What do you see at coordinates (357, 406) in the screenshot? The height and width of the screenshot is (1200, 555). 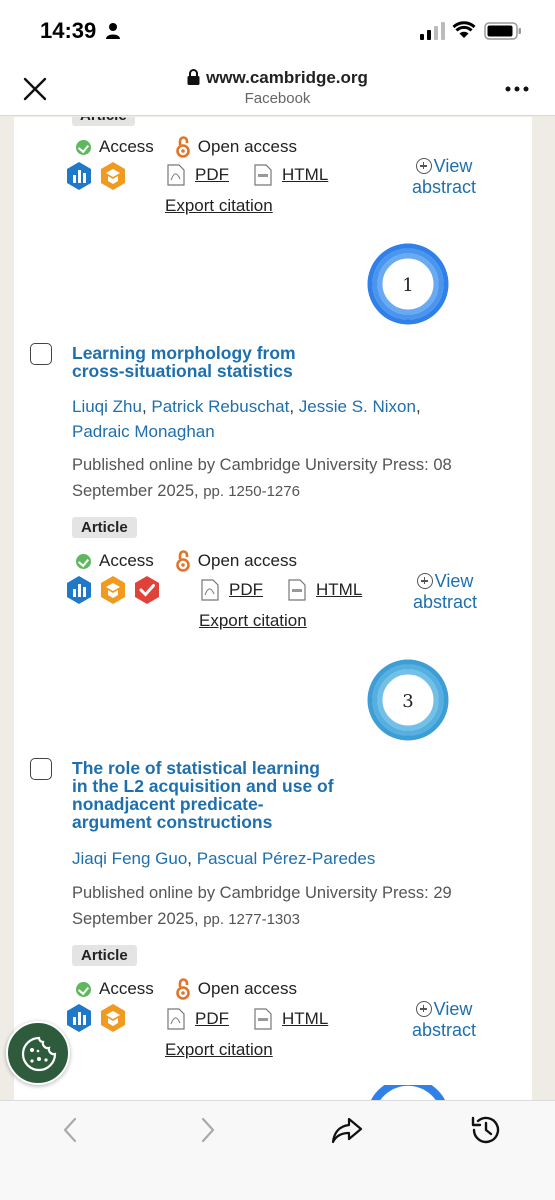 I see `author-link: Jessie S. Nixon` at bounding box center [357, 406].